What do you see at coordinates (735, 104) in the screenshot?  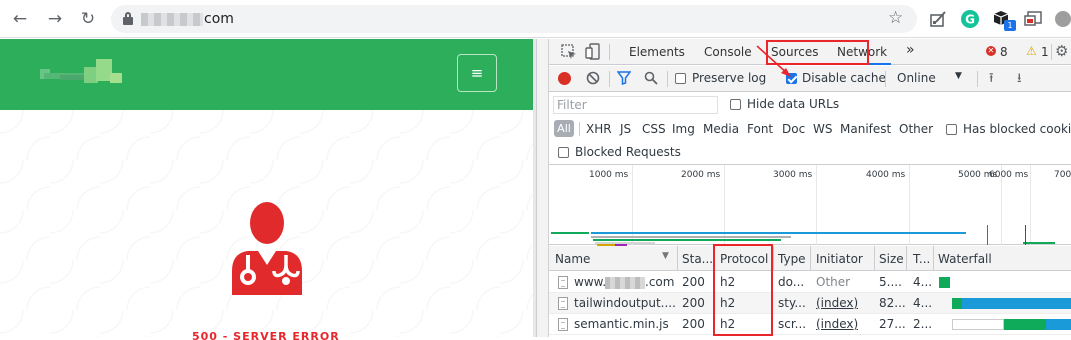 I see `hide-data-urls-checkbox` at bounding box center [735, 104].